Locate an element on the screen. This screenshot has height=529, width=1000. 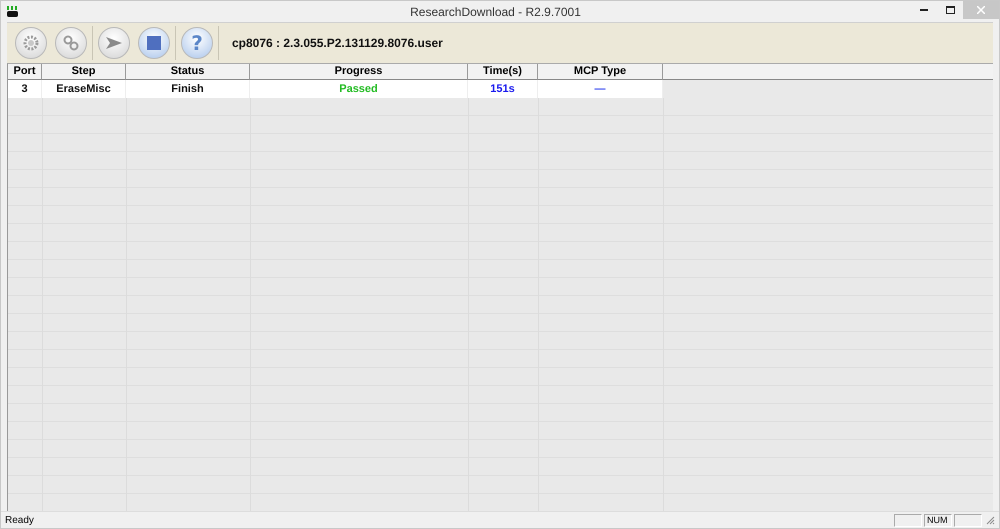
maximize-icon is located at coordinates (950, 10).